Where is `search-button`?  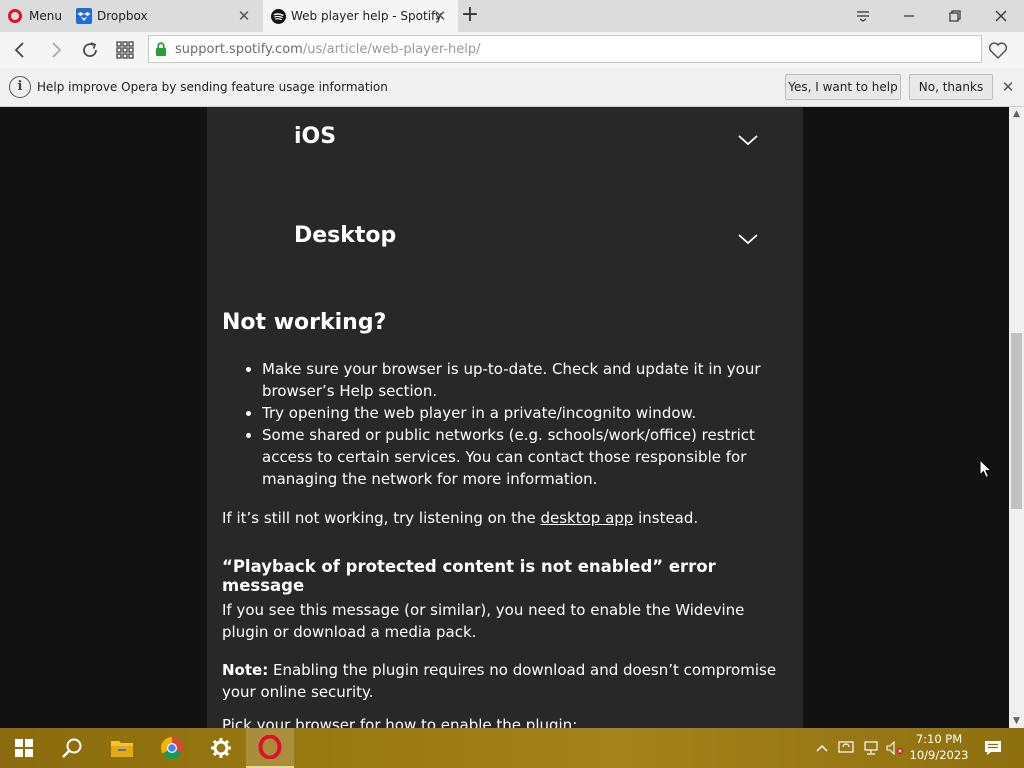 search-button is located at coordinates (72, 748).